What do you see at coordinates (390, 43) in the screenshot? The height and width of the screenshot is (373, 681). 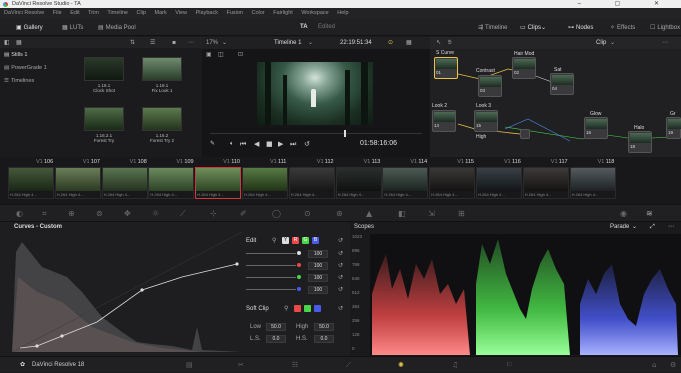 I see `highlight-icon: ⊙` at bounding box center [390, 43].